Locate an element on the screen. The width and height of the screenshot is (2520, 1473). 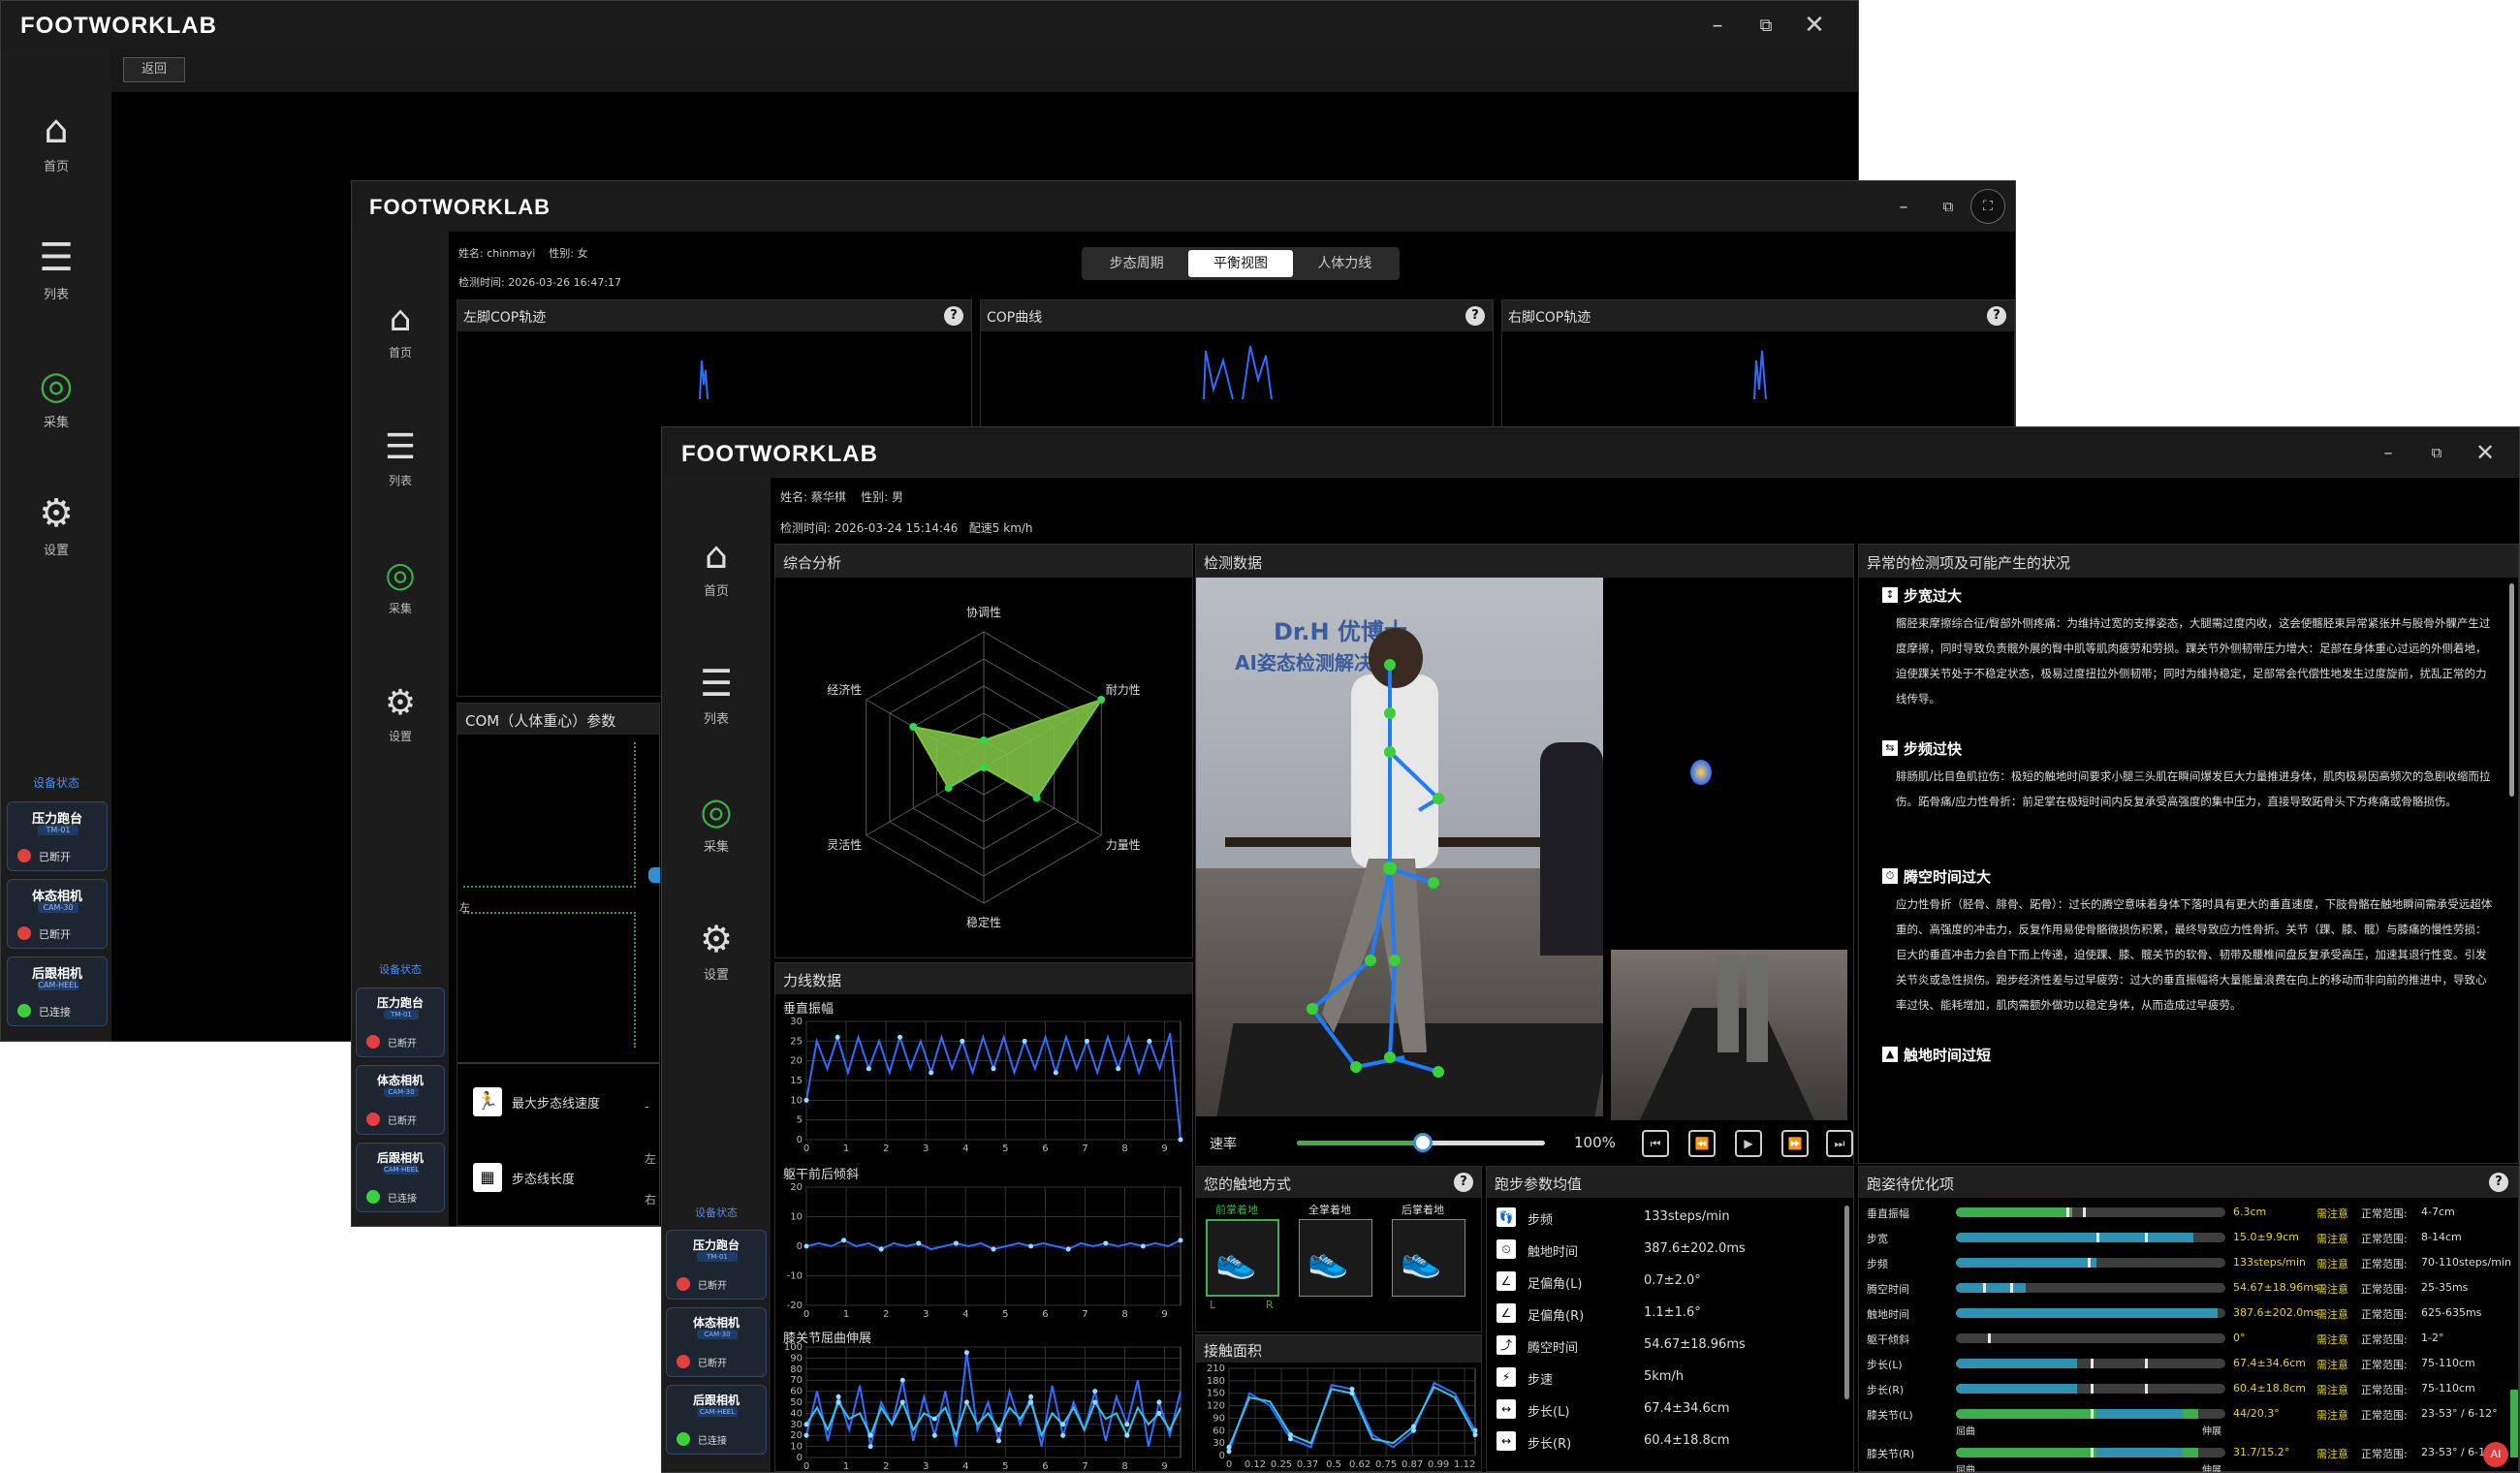
device-name: 后跟相机 is located at coordinates (400, 1158).